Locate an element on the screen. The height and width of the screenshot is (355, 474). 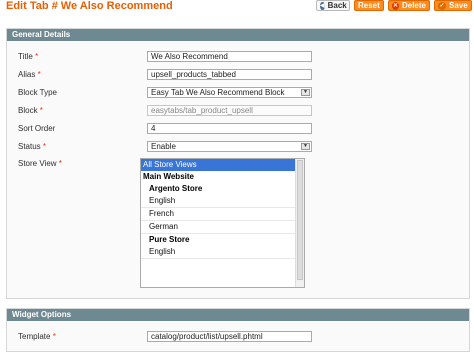
sort-order-input: 4 is located at coordinates (229, 128).